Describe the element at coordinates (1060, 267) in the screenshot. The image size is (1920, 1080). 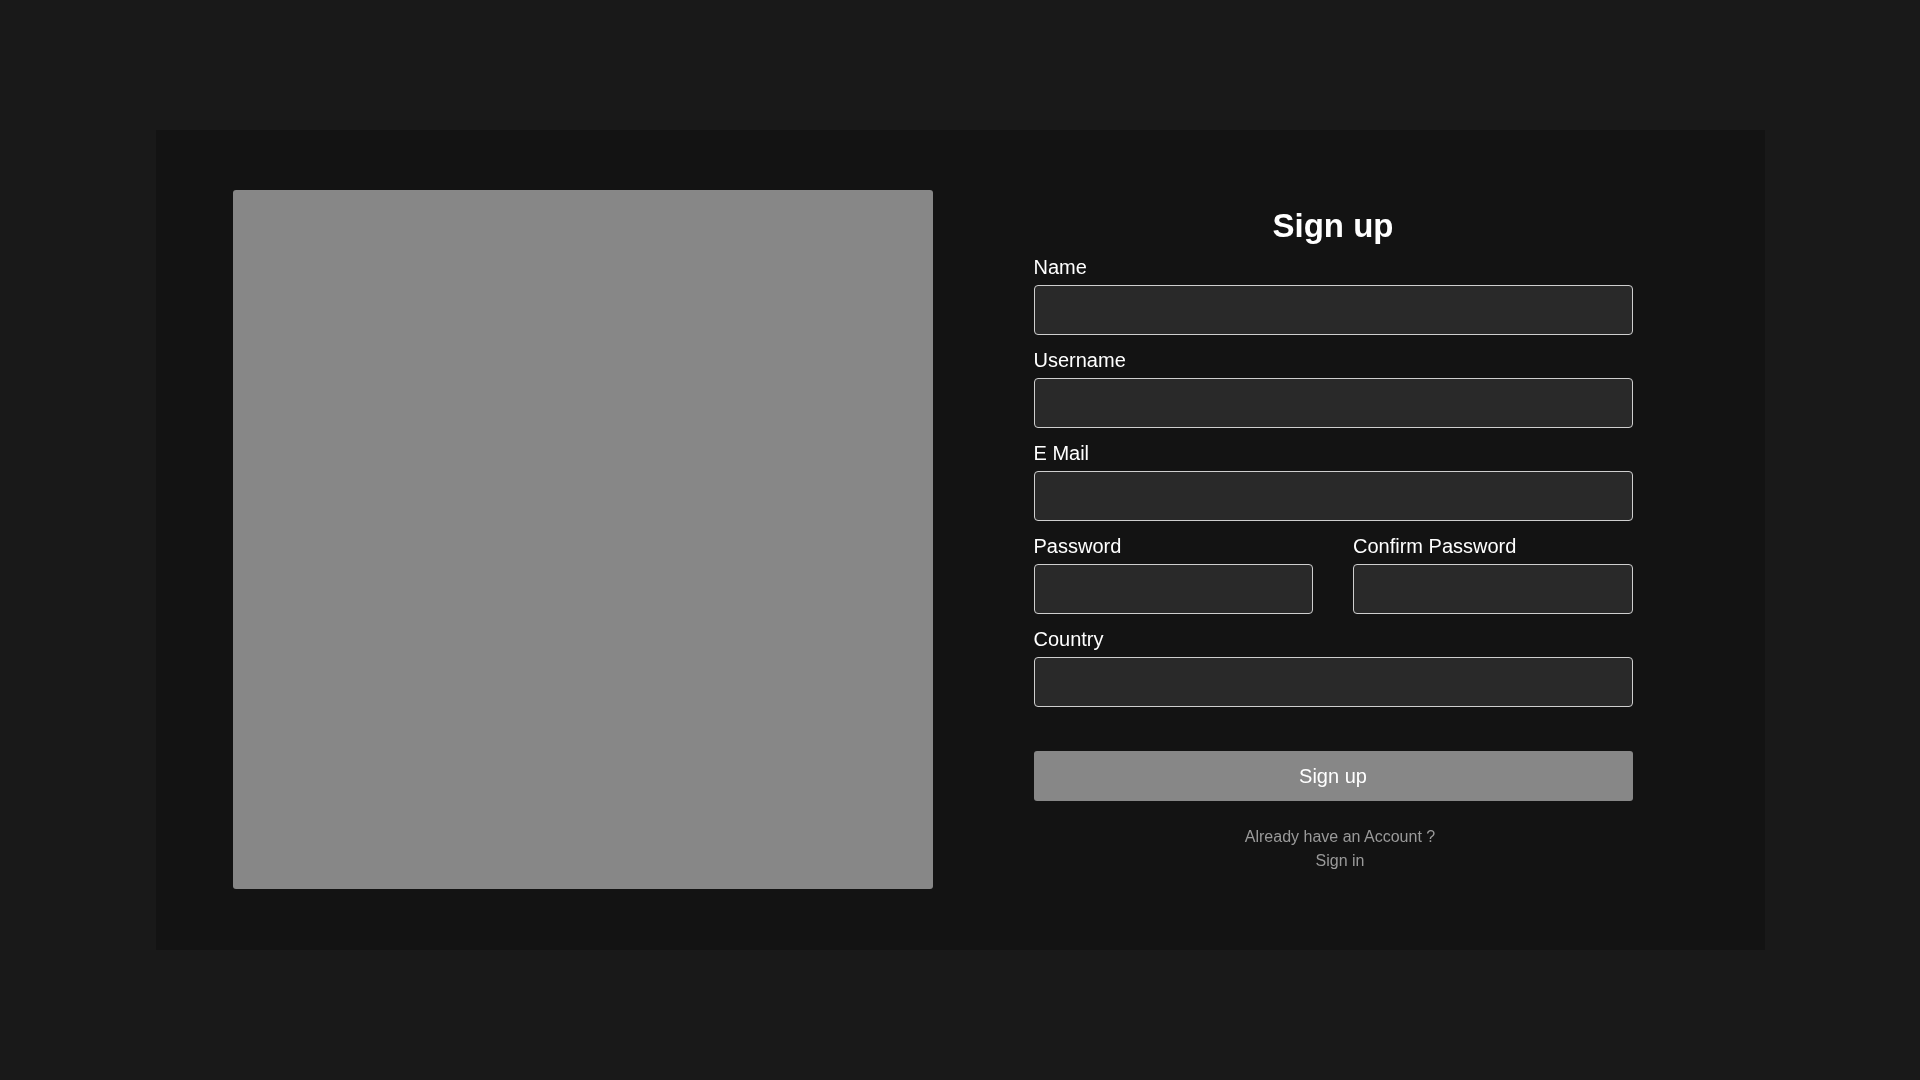
I see `field-label: Name` at that location.